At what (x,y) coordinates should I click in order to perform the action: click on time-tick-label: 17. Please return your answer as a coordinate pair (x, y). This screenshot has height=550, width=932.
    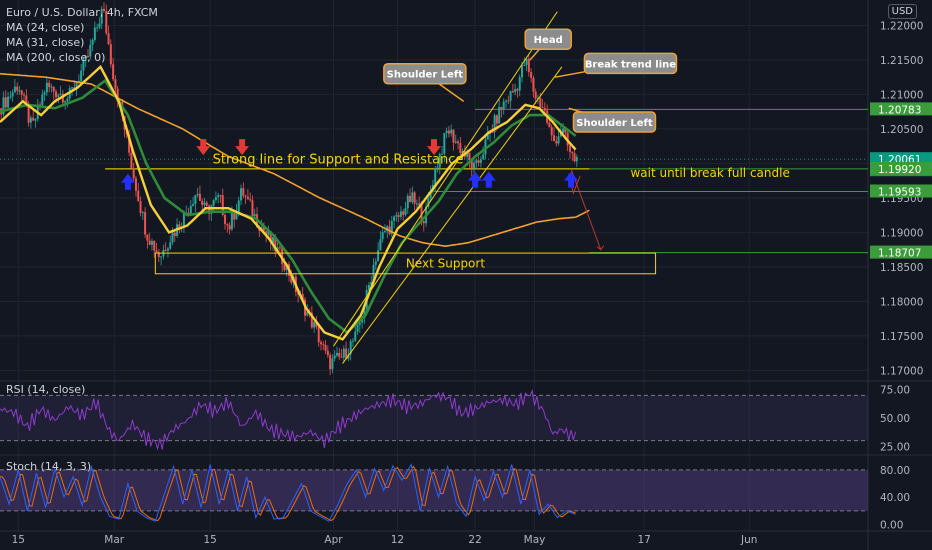
    Looking at the image, I should click on (643, 540).